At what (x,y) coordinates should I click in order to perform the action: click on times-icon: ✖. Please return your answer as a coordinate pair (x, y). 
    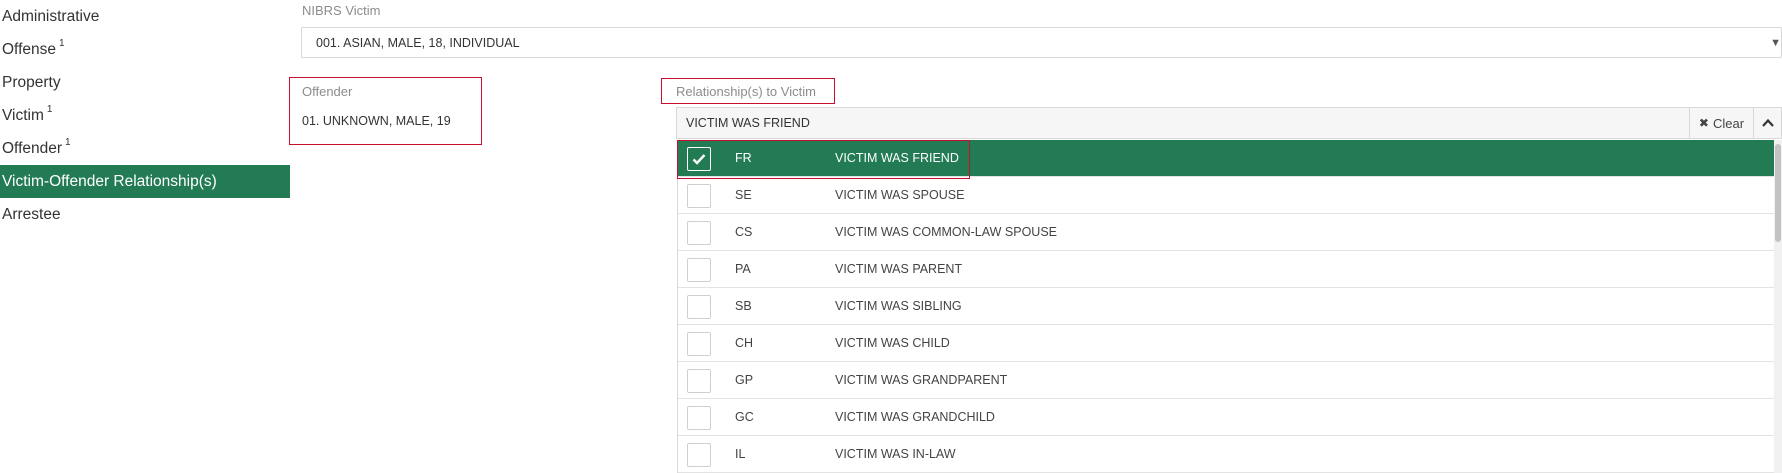
    Looking at the image, I should click on (1703, 123).